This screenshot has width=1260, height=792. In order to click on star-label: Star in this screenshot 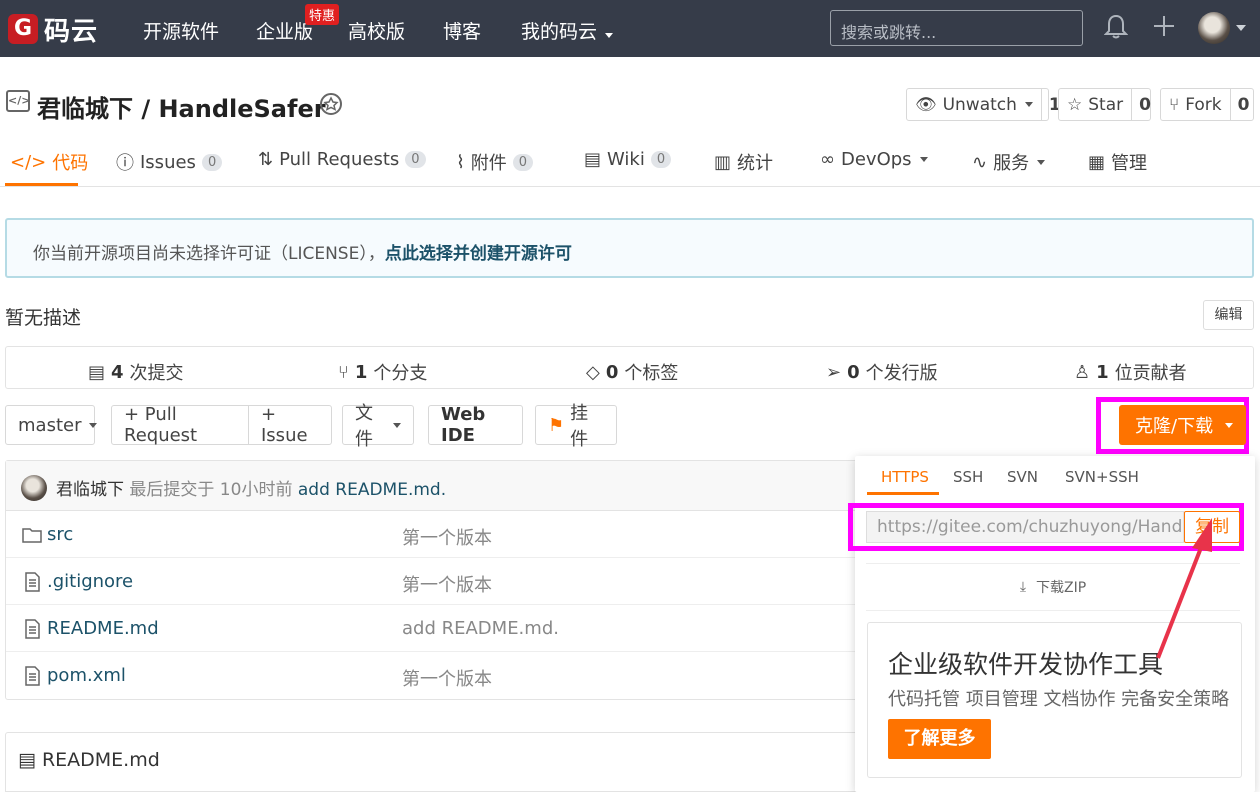, I will do `click(1106, 104)`.